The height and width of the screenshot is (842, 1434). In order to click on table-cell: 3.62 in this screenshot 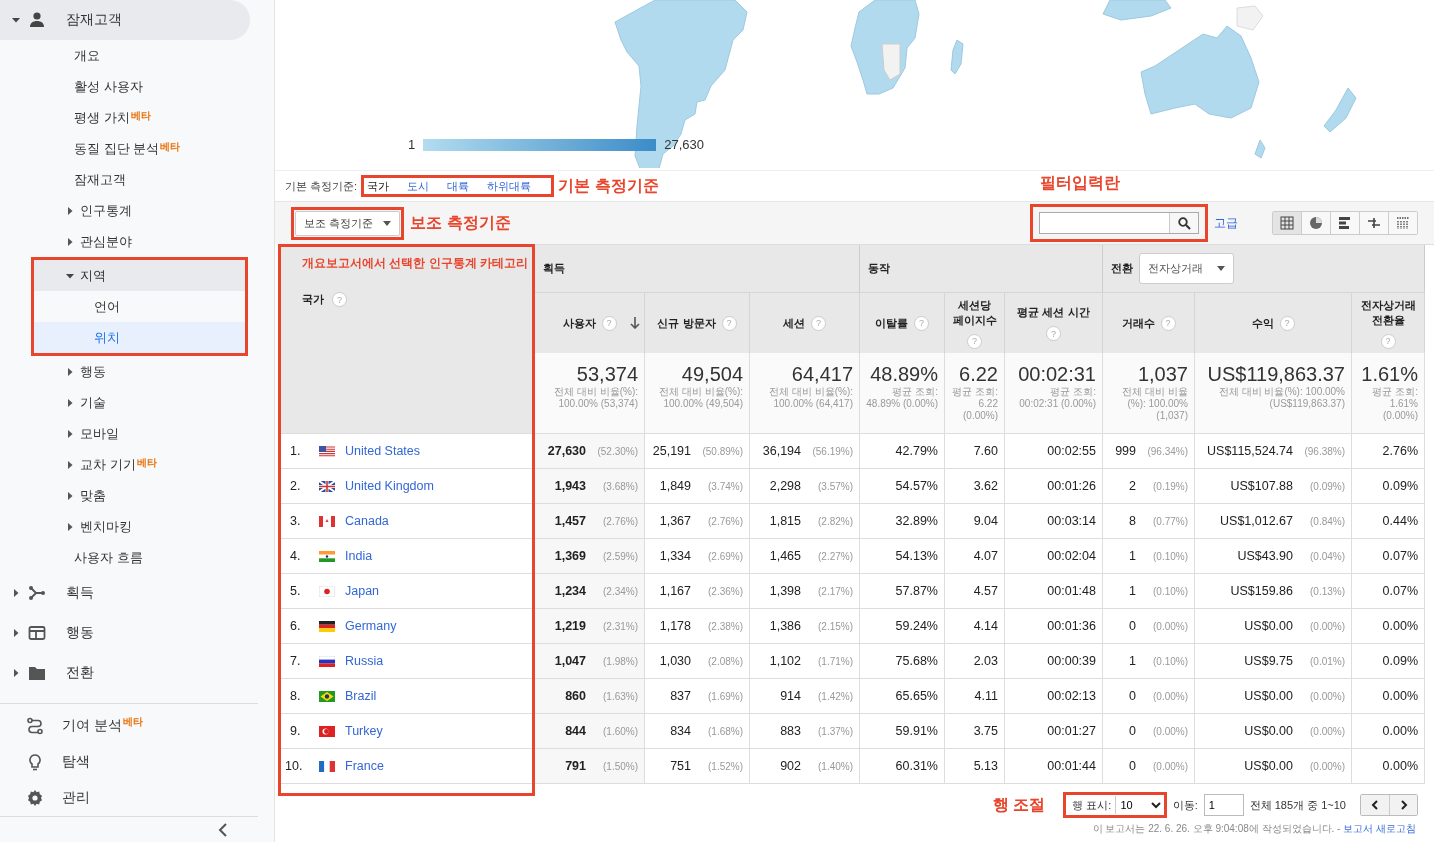, I will do `click(975, 486)`.